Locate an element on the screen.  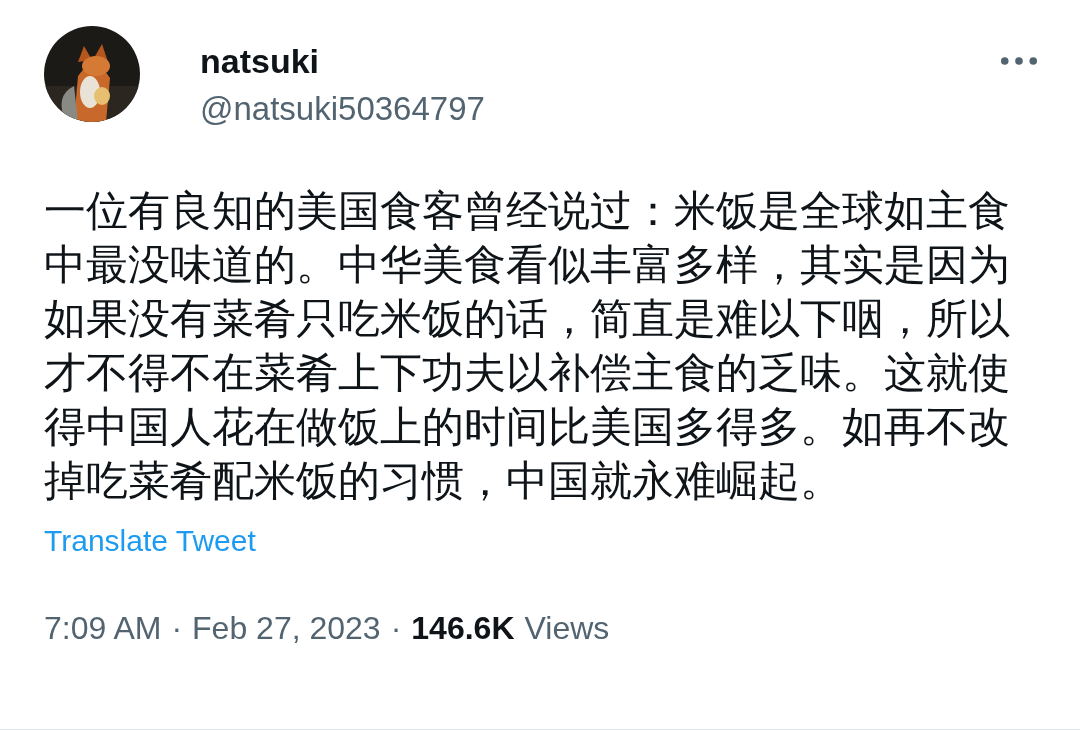
user-handle: @natsuki50364797 is located at coordinates (342, 109).